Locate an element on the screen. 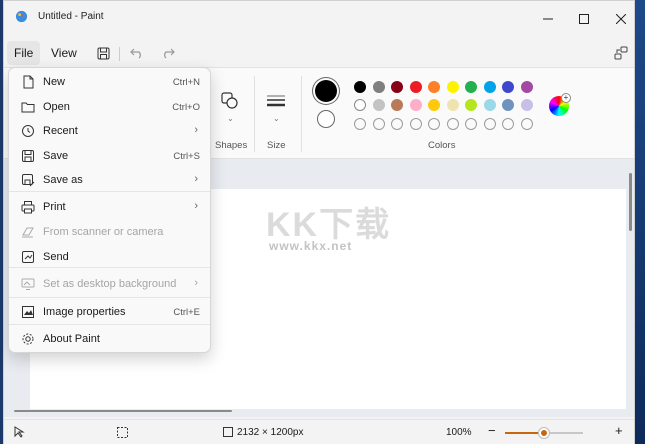 The width and height of the screenshot is (645, 444). menu-item-open: Open Ctrl+O is located at coordinates (110, 107).